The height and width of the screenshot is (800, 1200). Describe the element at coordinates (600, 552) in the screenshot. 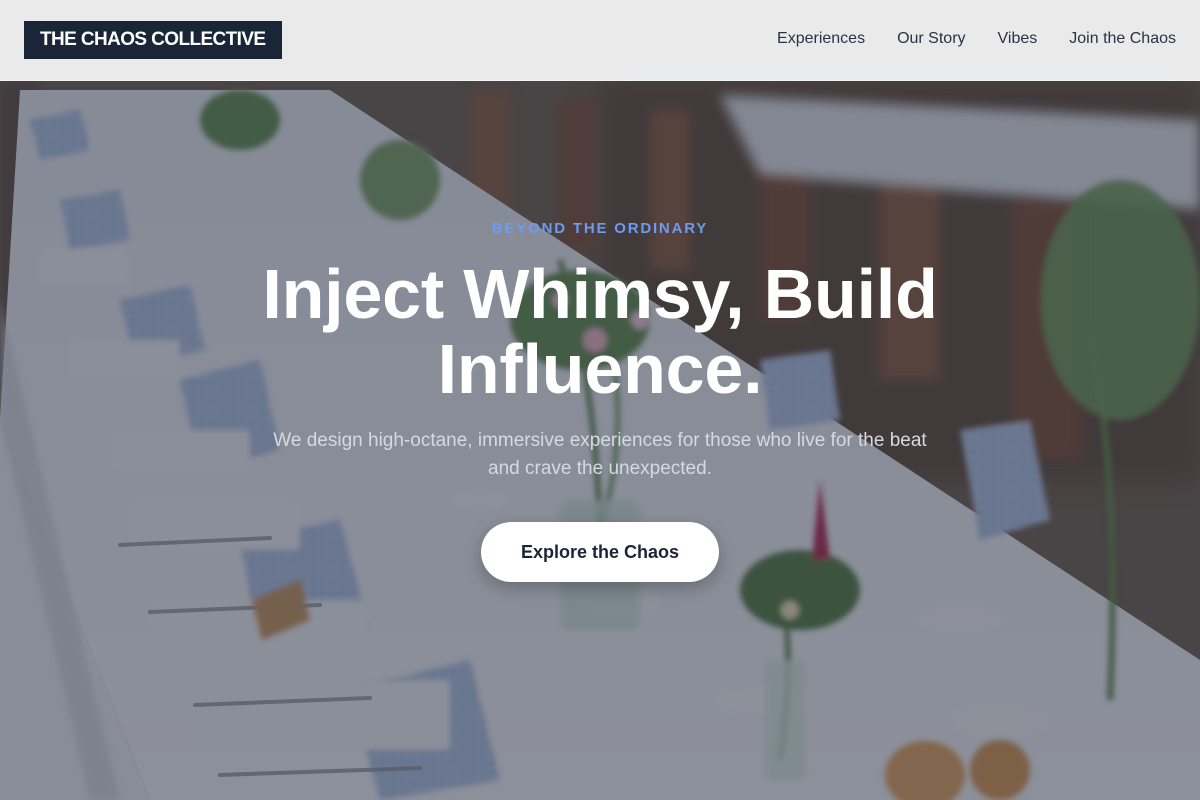

I see `explore-the-chaos-button: Explore the Chaos` at that location.